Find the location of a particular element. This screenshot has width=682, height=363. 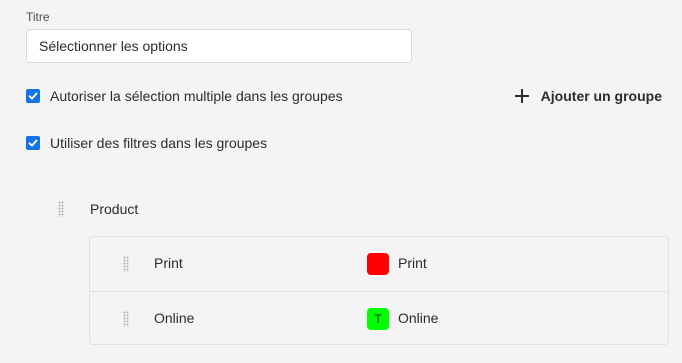

color-swatch: T is located at coordinates (378, 319).